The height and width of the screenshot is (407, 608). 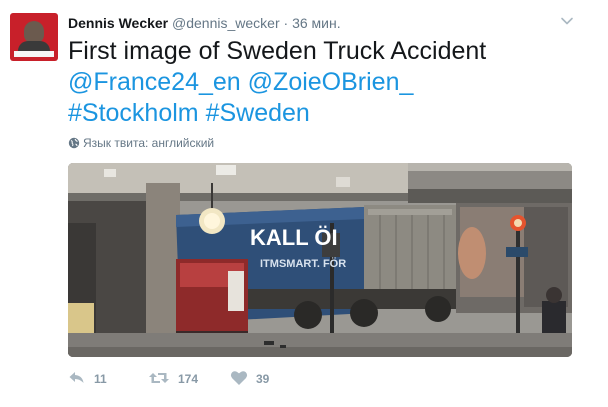 What do you see at coordinates (100, 379) in the screenshot?
I see `reply-count: 11` at bounding box center [100, 379].